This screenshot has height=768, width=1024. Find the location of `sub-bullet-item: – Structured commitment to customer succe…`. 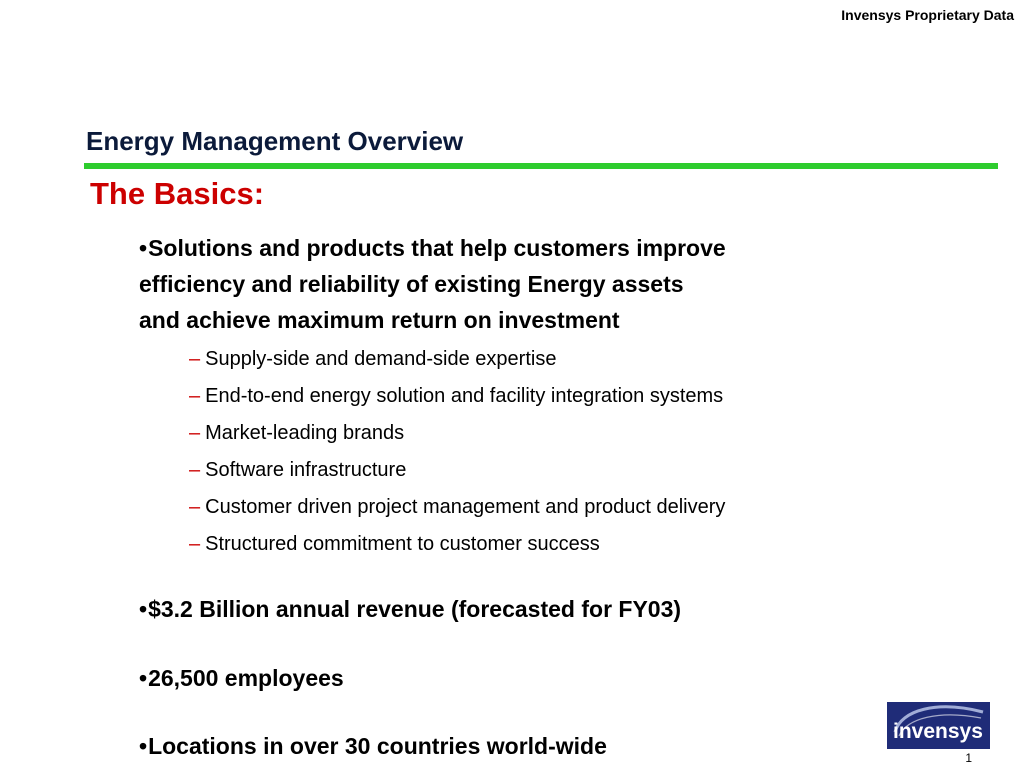

sub-bullet-item: – Structured commitment to customer succe… is located at coordinates (457, 544).